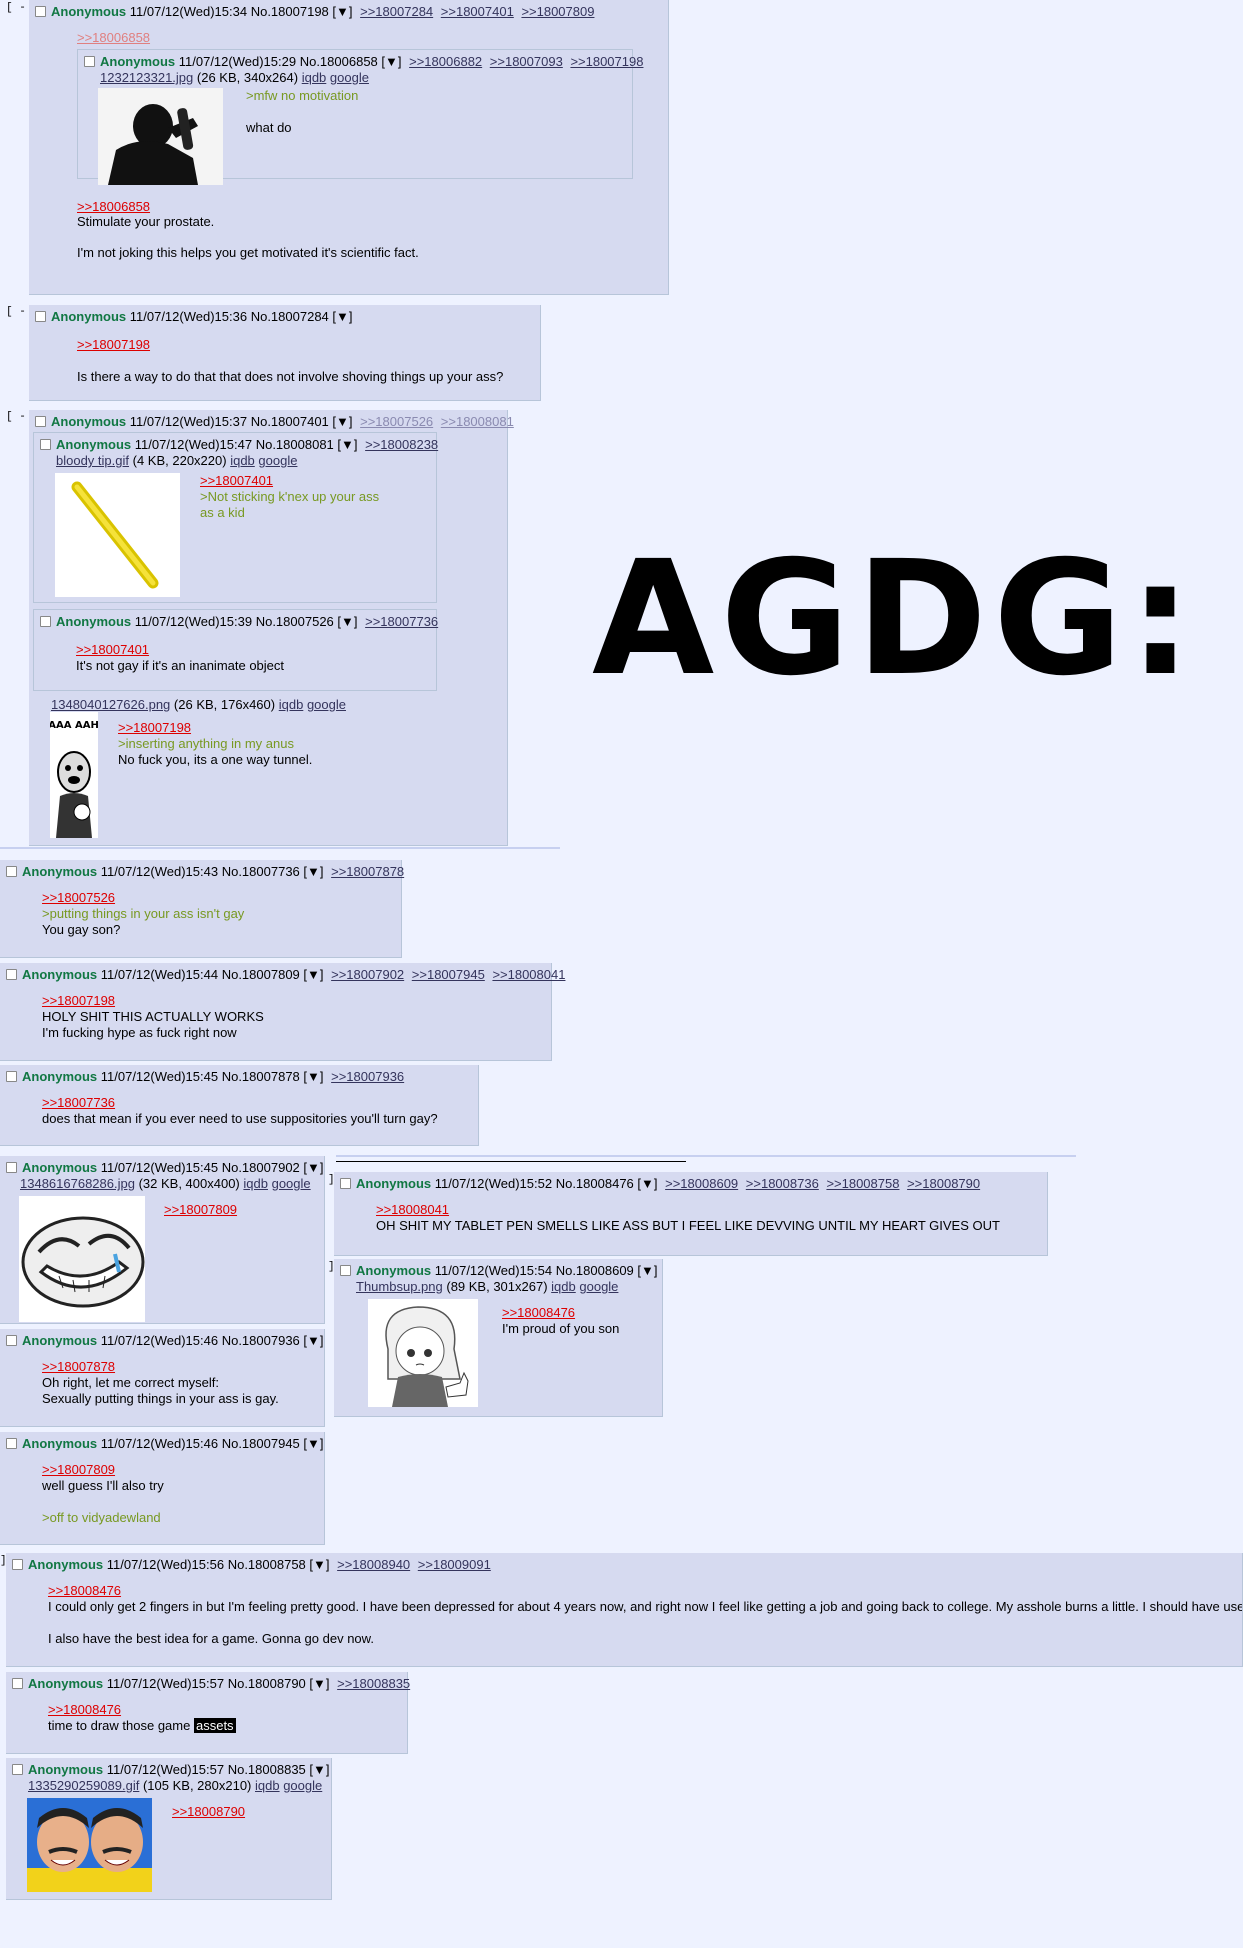 This screenshot has width=1243, height=1948. What do you see at coordinates (83, 1785) in the screenshot?
I see `file-link: 1335290259089.gif` at bounding box center [83, 1785].